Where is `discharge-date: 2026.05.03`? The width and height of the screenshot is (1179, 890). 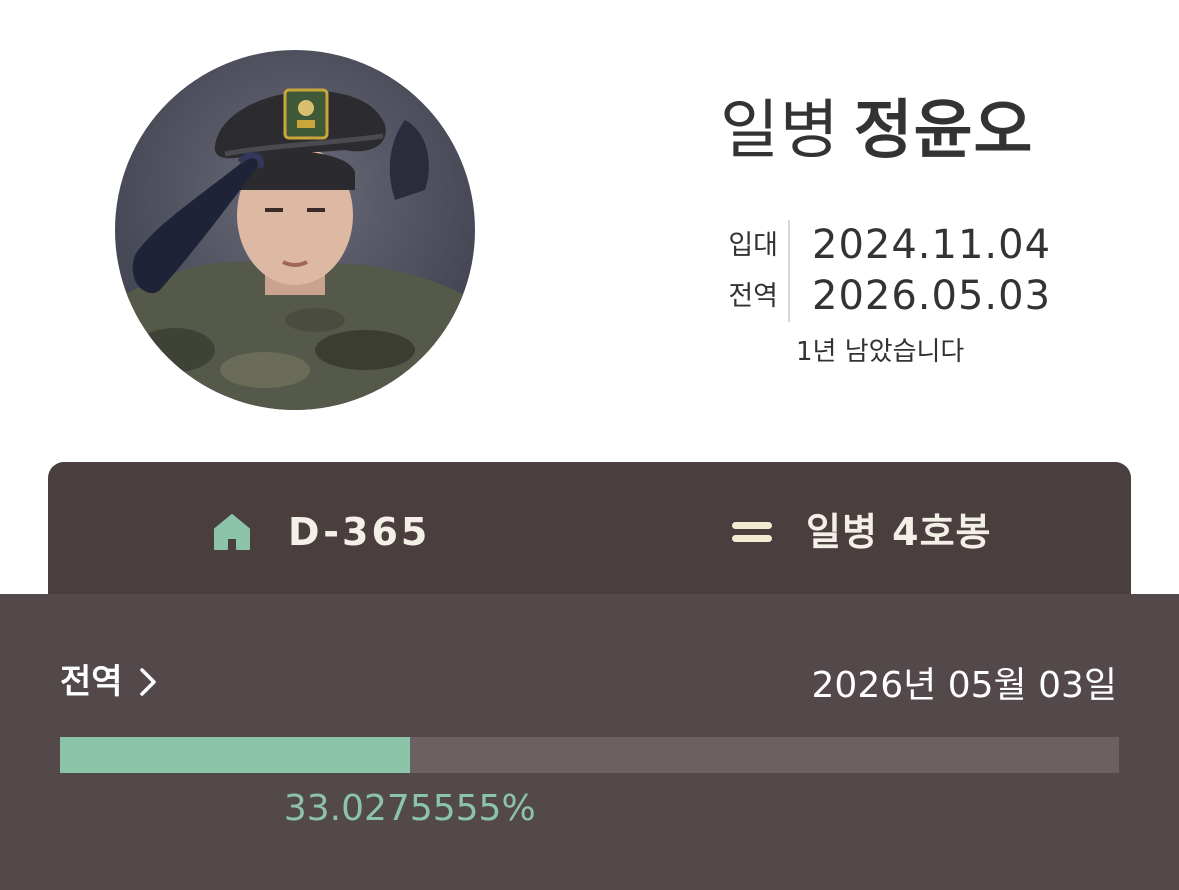
discharge-date: 2026.05.03 is located at coordinates (932, 296).